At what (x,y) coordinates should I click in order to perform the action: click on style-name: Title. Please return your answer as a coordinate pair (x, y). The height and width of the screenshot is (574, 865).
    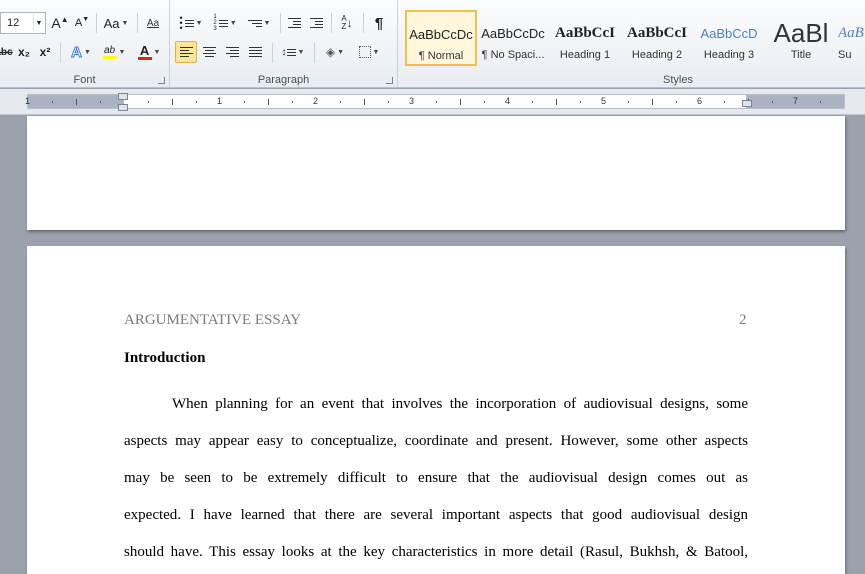
    Looking at the image, I should click on (801, 55).